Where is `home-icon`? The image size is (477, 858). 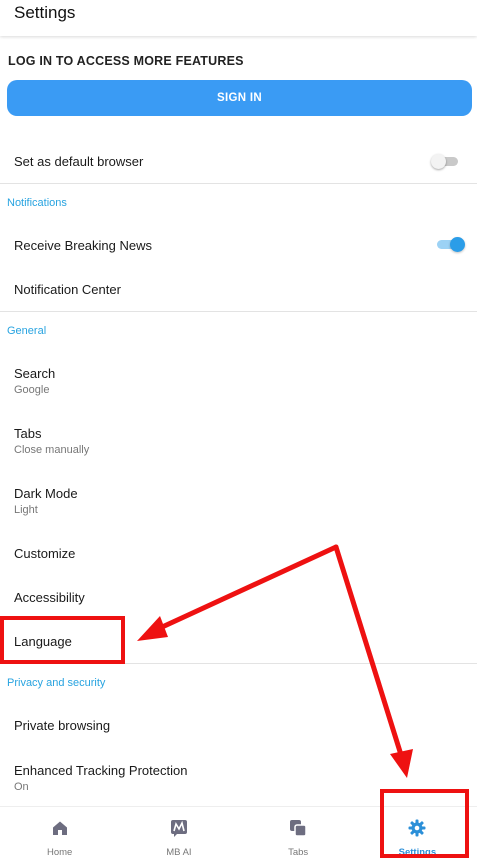 home-icon is located at coordinates (59, 828).